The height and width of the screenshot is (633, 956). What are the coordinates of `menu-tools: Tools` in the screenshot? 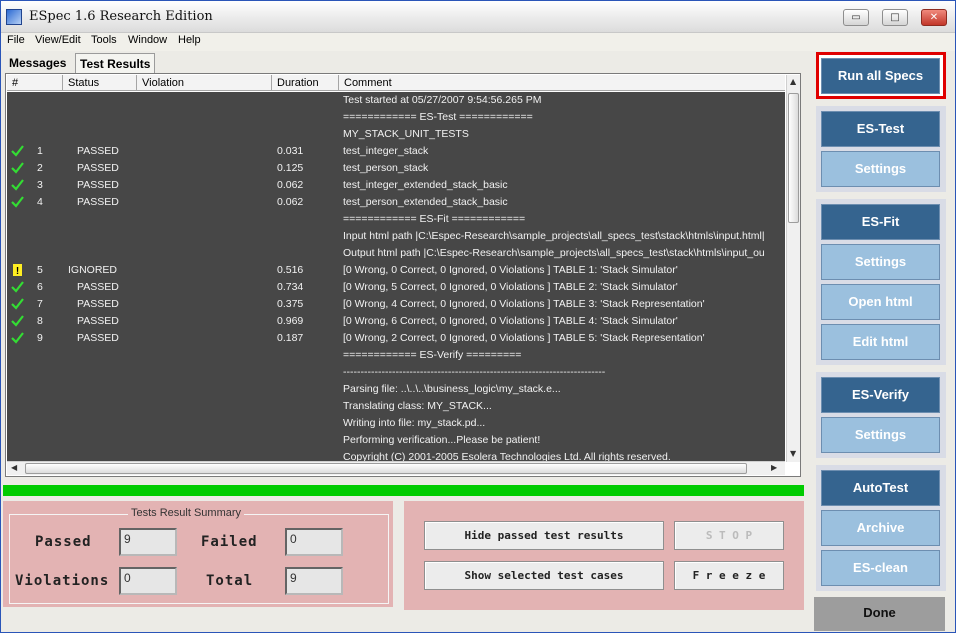 It's located at (104, 40).